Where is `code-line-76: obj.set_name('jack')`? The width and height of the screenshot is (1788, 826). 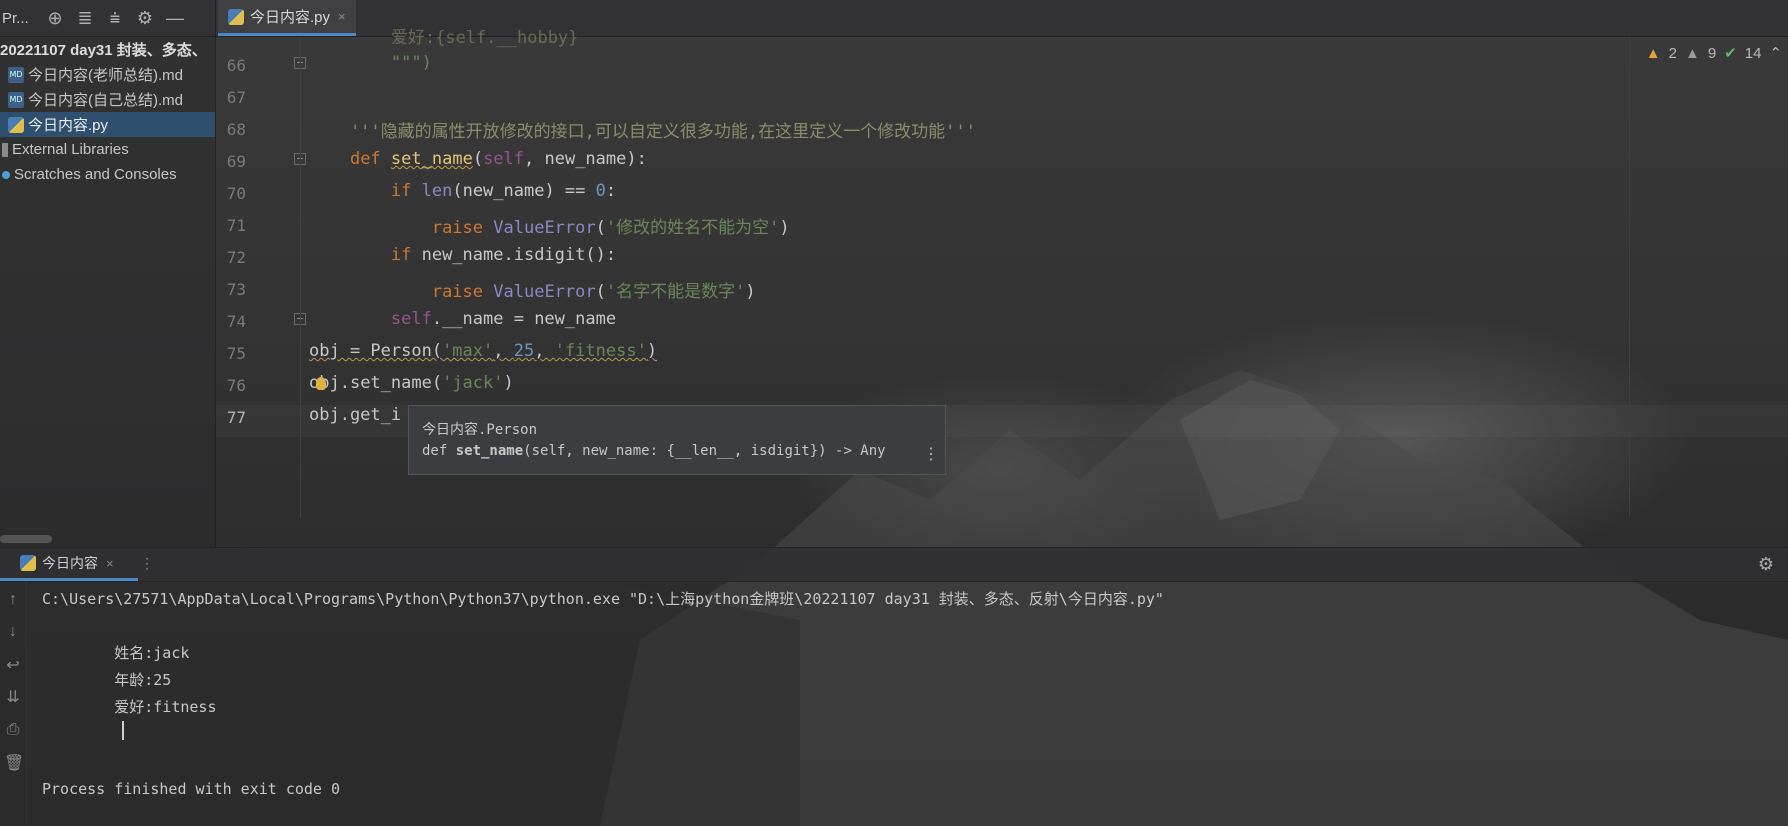 code-line-76: obj.set_name('jack') is located at coordinates (411, 383).